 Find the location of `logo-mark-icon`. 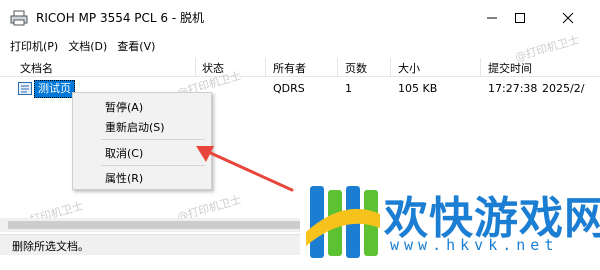

logo-mark-icon is located at coordinates (343, 222).